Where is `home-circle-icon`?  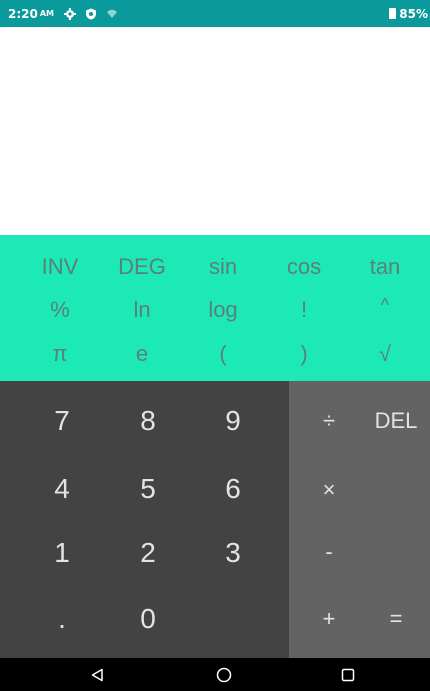 home-circle-icon is located at coordinates (224, 674).